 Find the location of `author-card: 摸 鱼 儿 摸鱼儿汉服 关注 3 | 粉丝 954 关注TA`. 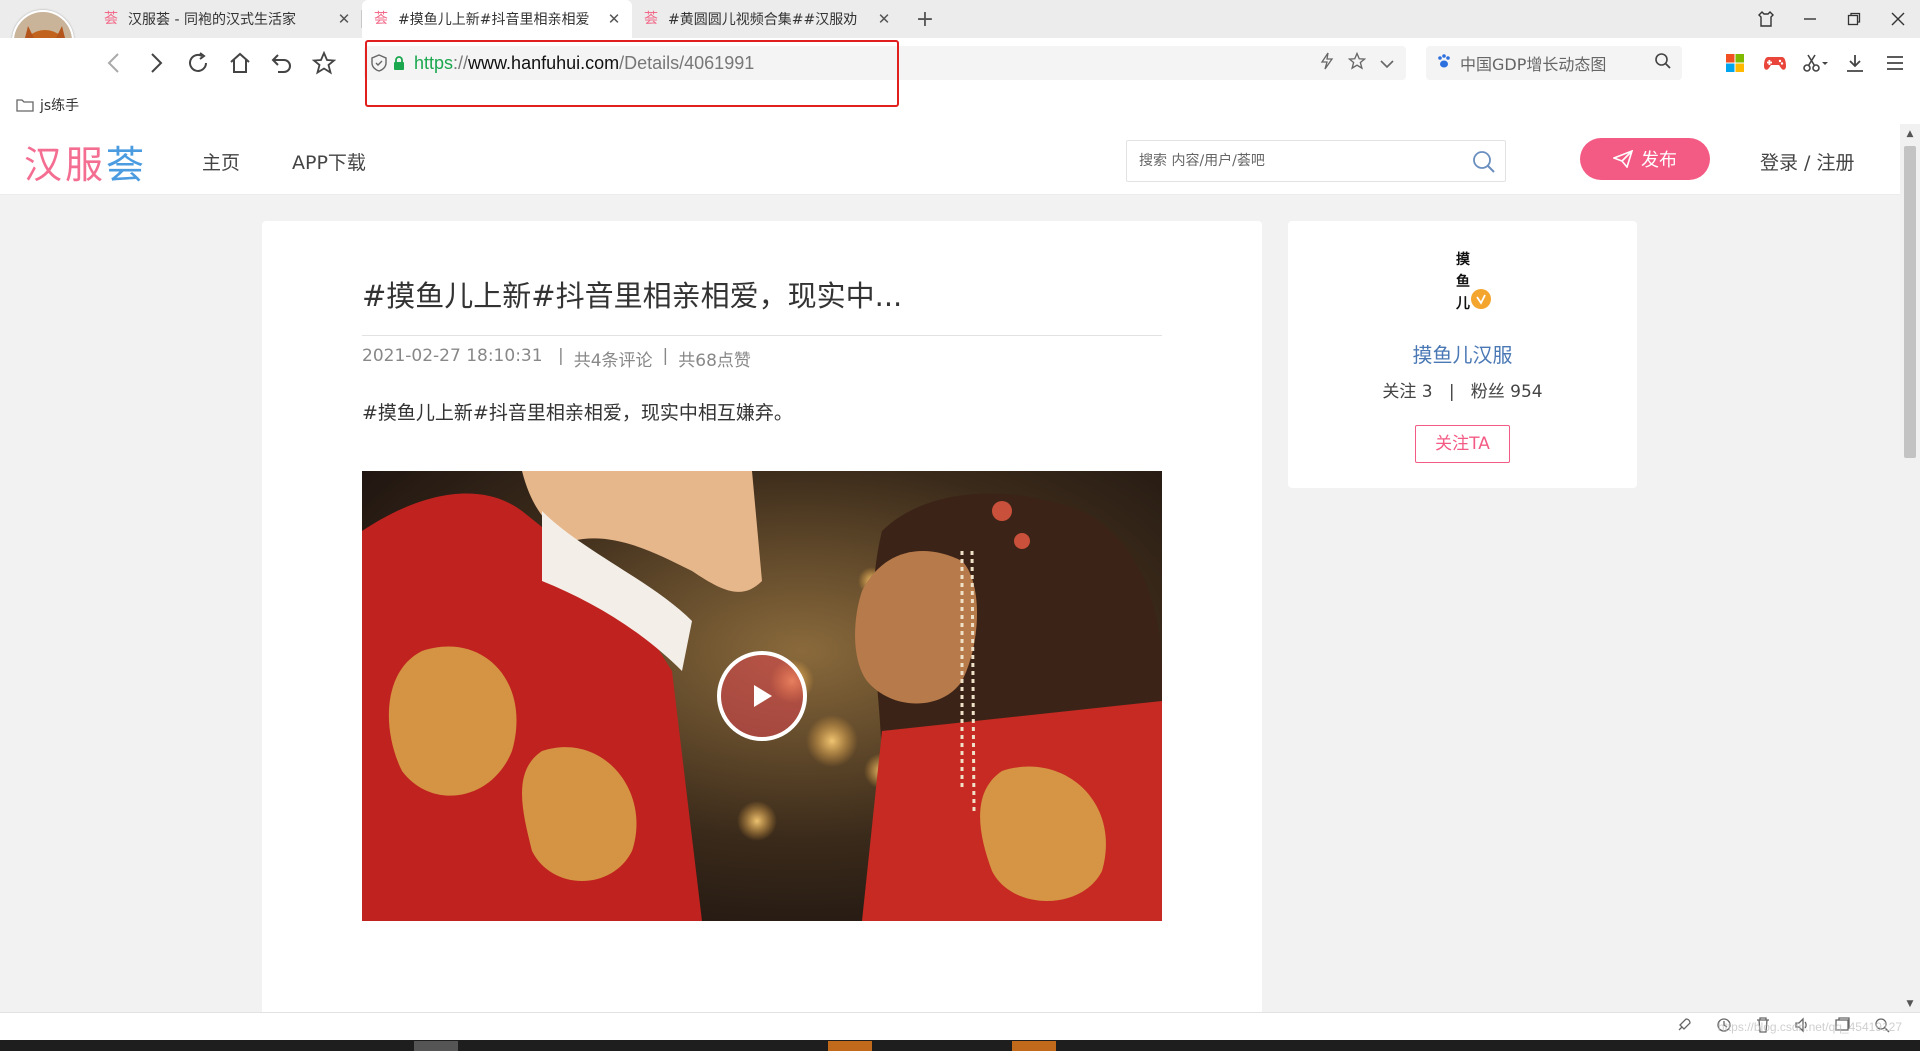

author-card: 摸 鱼 儿 摸鱼儿汉服 关注 3 | 粉丝 954 关注TA is located at coordinates (1462, 354).